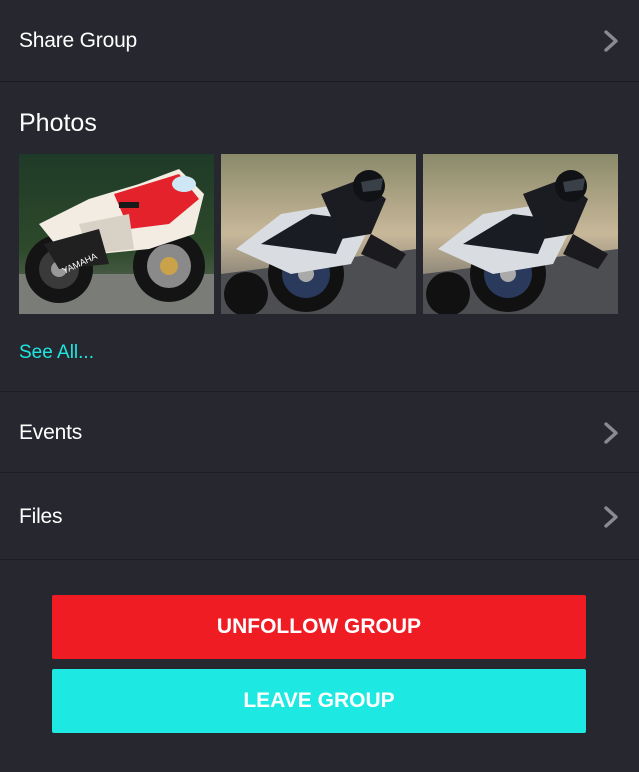  Describe the element at coordinates (50, 432) in the screenshot. I see `events-label: Events` at that location.